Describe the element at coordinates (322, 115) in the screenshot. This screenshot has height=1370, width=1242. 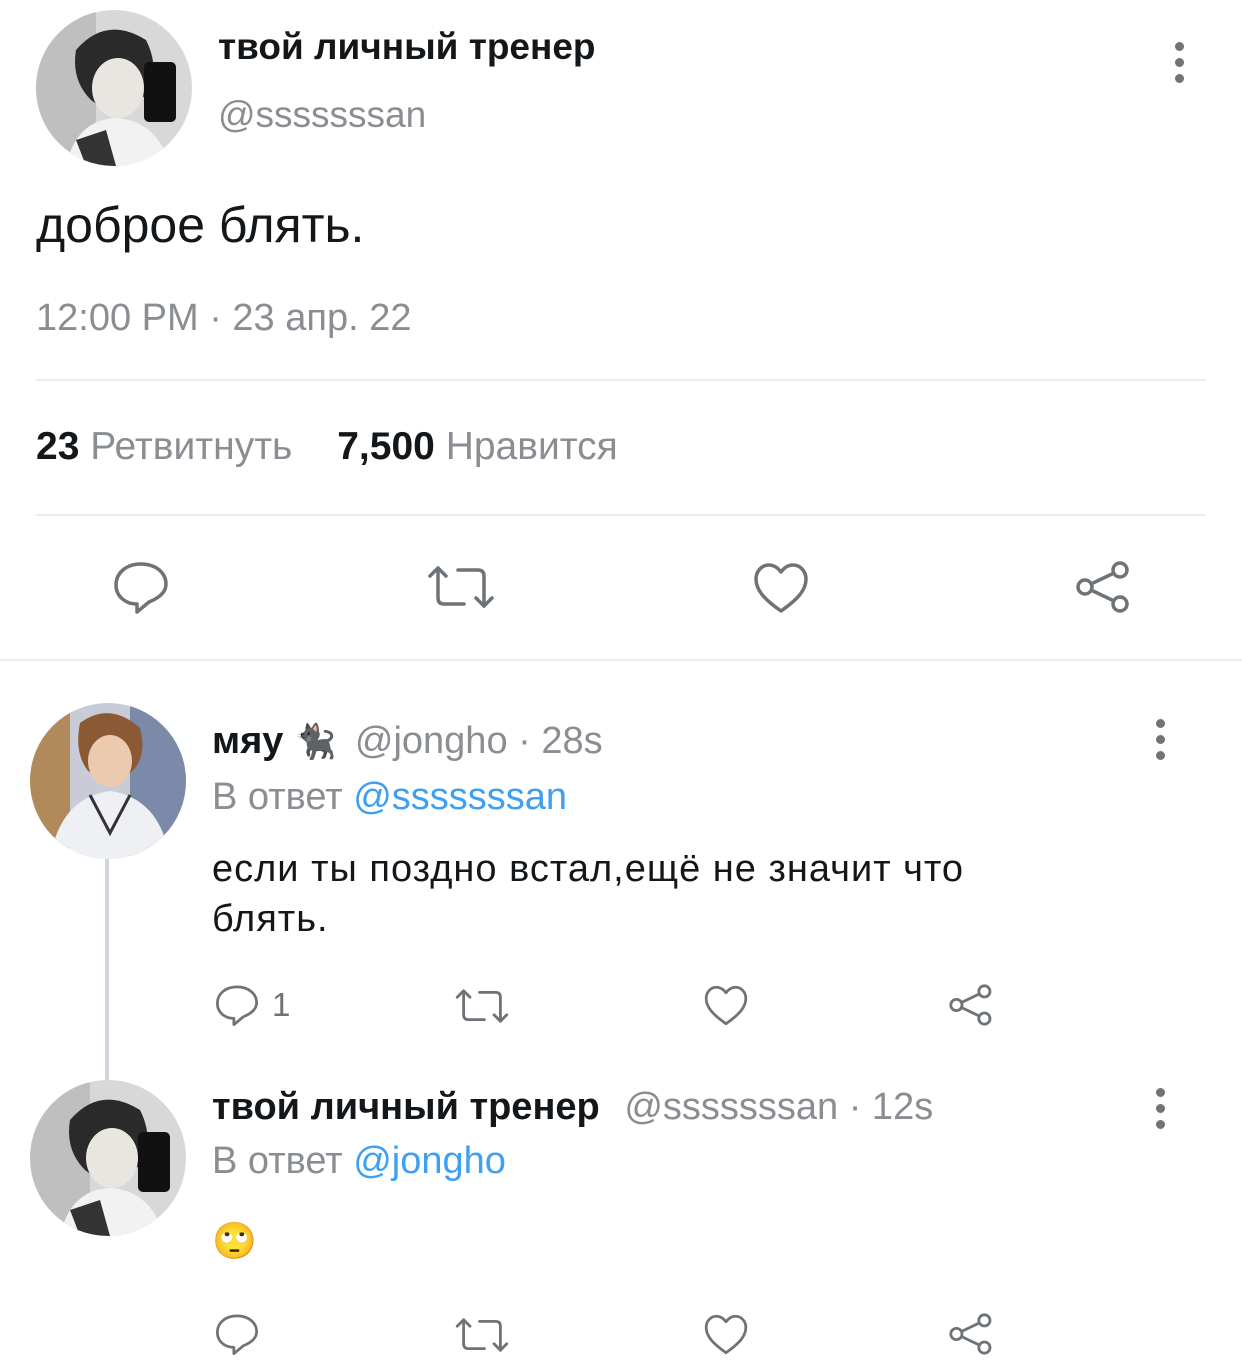
I see `author-handle: @sssssssan` at that location.